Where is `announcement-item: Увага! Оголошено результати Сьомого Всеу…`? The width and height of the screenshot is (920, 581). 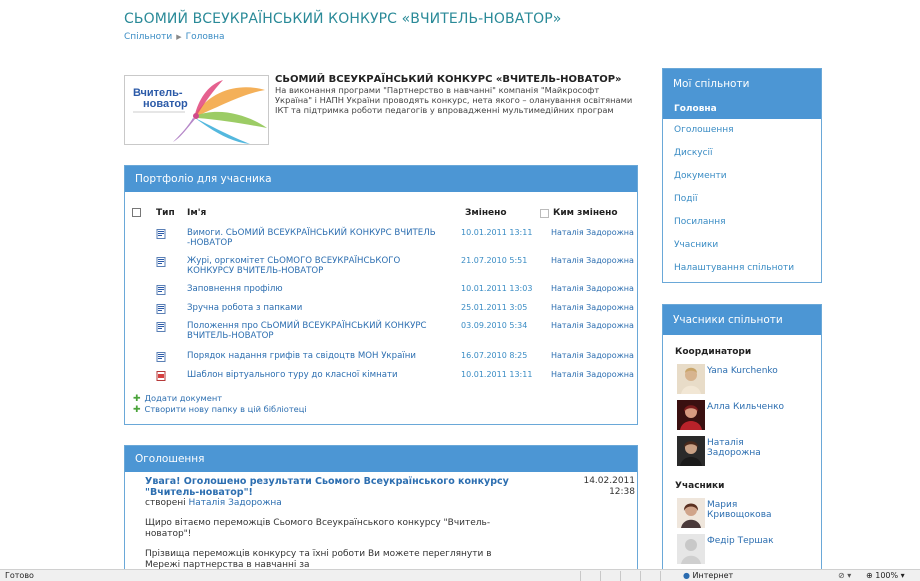 announcement-item: Увага! Оголошено результати Сьомого Всеу… is located at coordinates (390, 523).